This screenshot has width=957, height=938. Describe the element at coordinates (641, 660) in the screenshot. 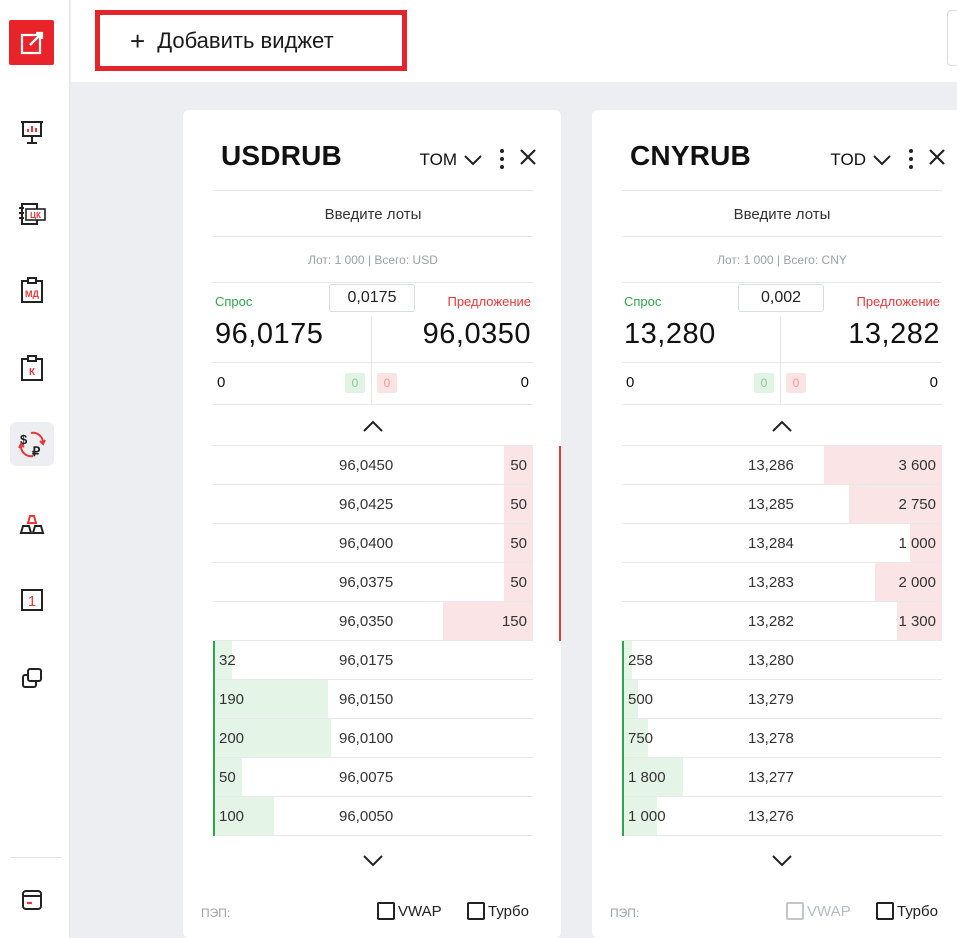

I see `bid-volume: 258` at that location.